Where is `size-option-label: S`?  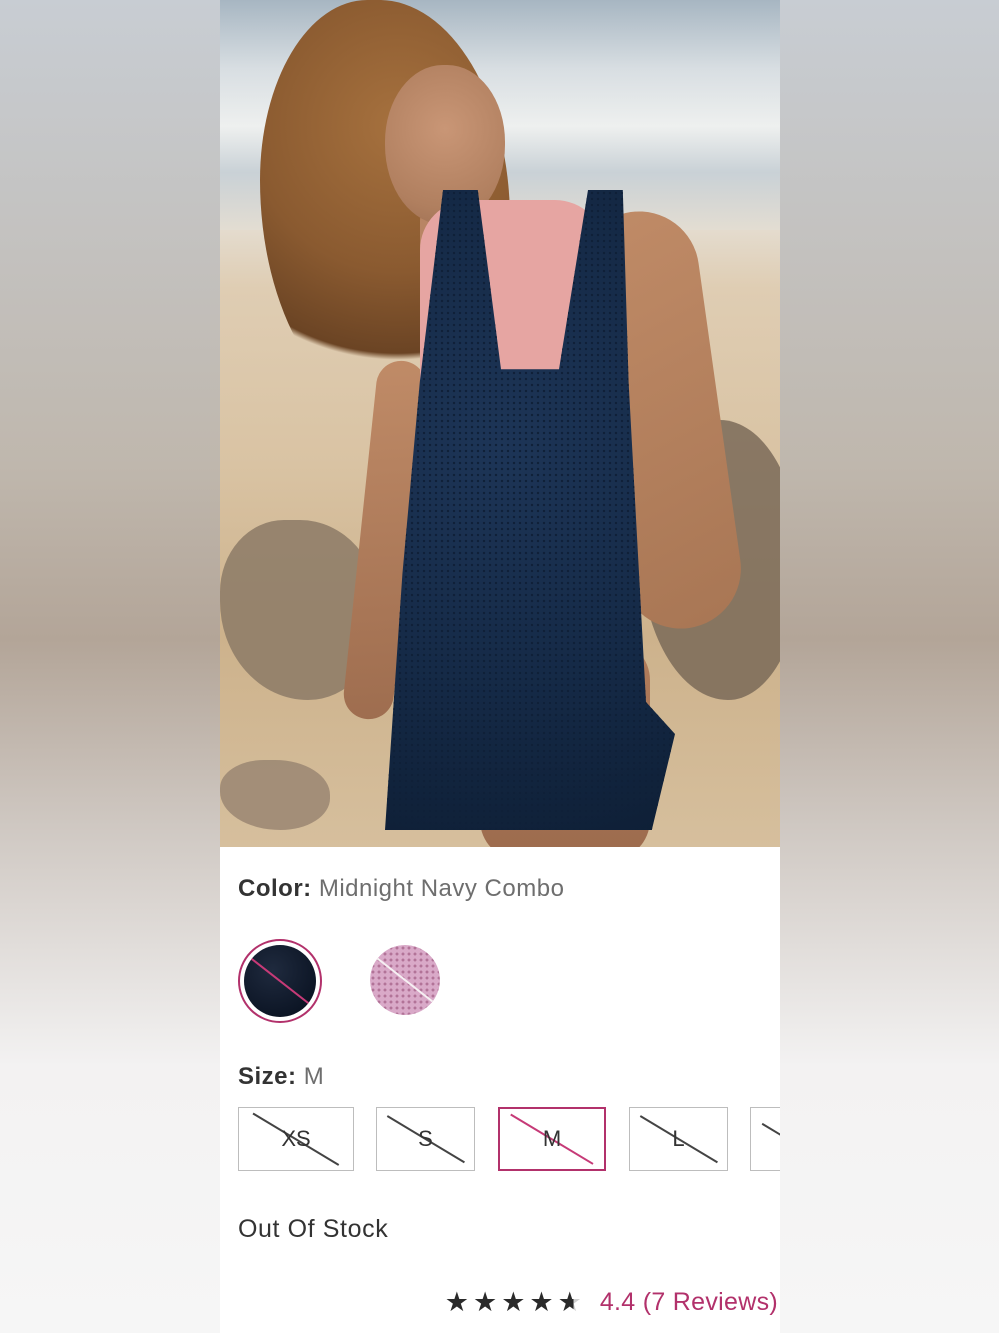
size-option-label: S is located at coordinates (425, 1138).